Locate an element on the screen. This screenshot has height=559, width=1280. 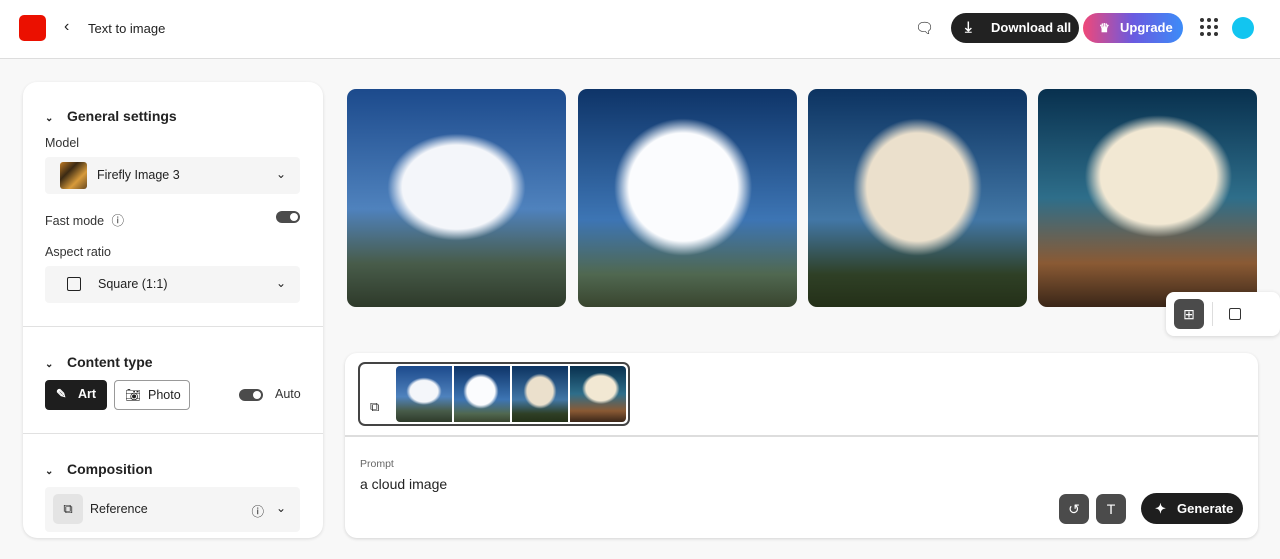
download-all-button: ⤓ Download all is located at coordinates (1015, 28).